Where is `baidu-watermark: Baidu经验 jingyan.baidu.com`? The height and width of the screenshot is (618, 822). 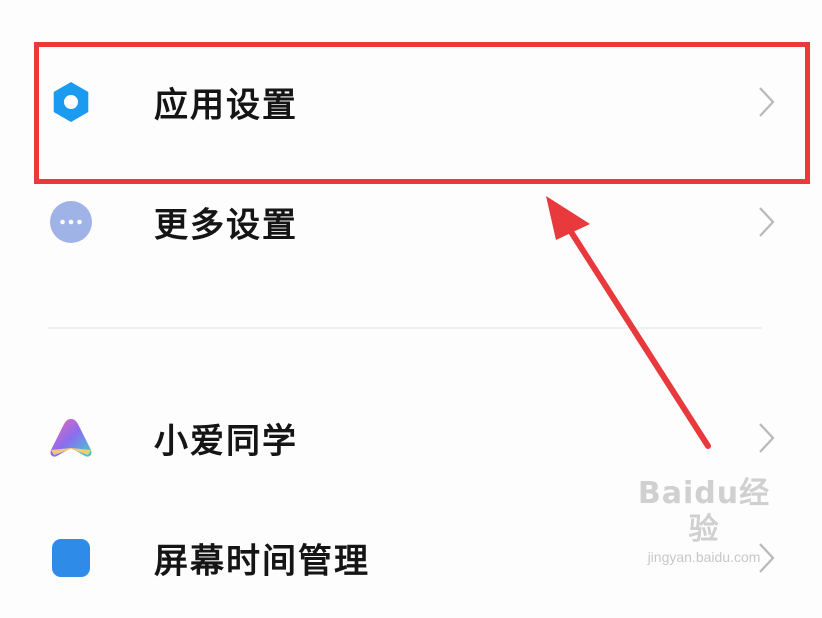 baidu-watermark: Baidu经验 jingyan.baidu.com is located at coordinates (704, 520).